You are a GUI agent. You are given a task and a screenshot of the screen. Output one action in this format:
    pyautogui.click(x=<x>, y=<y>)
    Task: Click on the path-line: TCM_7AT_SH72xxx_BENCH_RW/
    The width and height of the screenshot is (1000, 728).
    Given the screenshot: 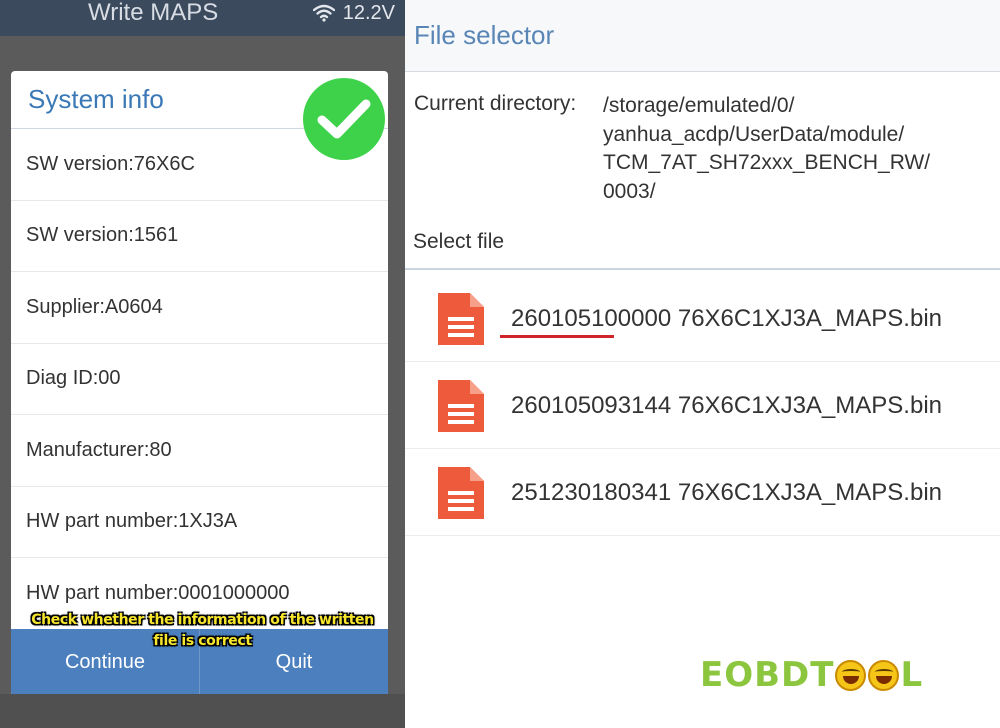 What is the action you would take?
    pyautogui.click(x=767, y=162)
    